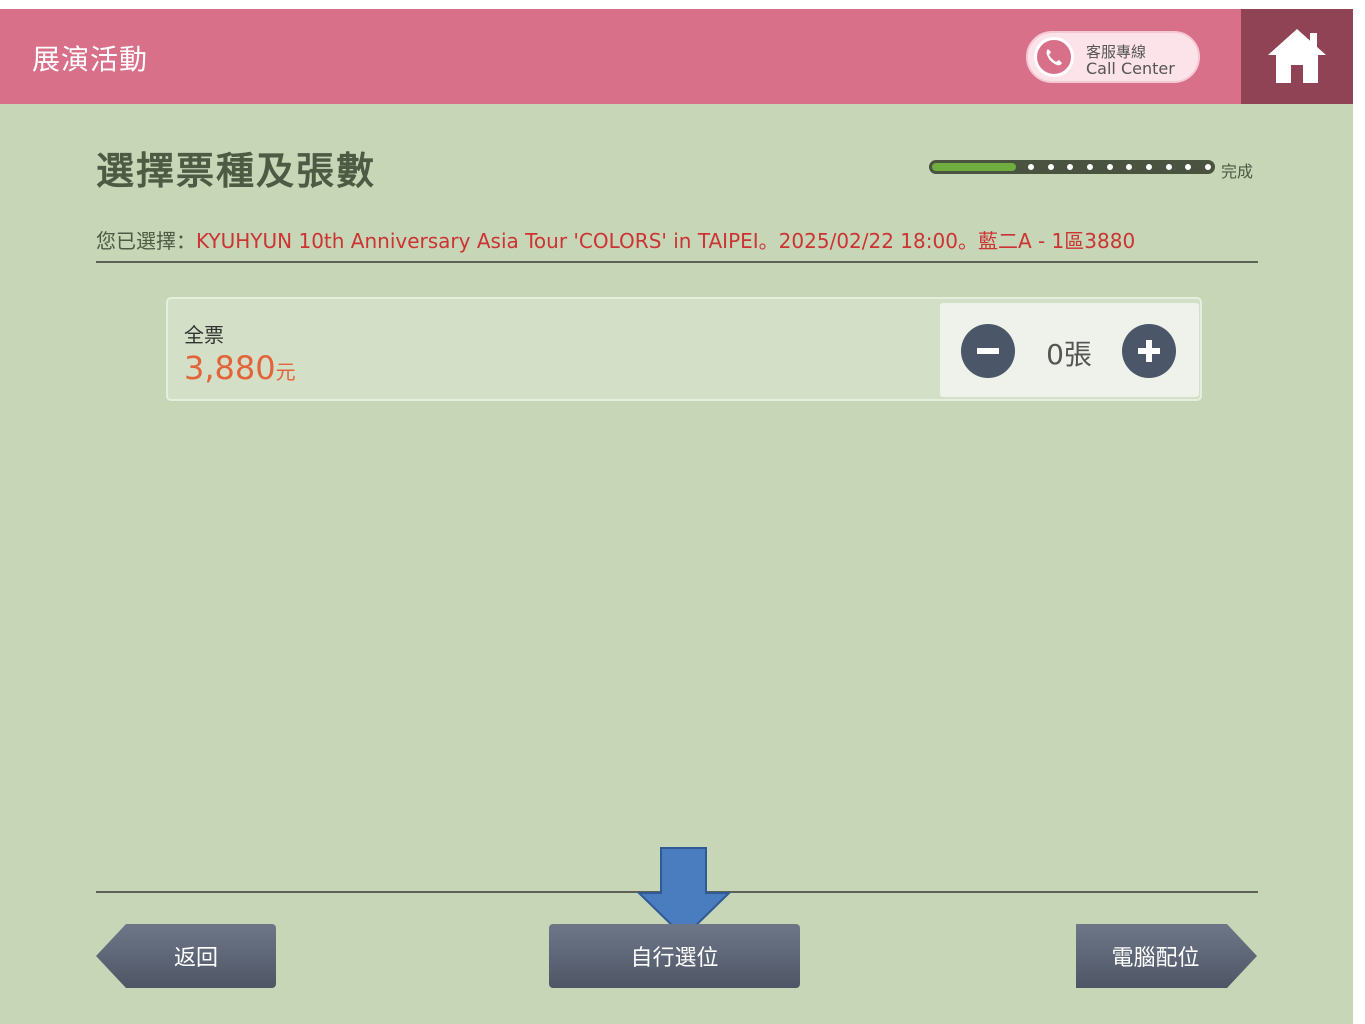 The height and width of the screenshot is (1024, 1365). What do you see at coordinates (1237, 171) in the screenshot?
I see `progress-label: 完成` at bounding box center [1237, 171].